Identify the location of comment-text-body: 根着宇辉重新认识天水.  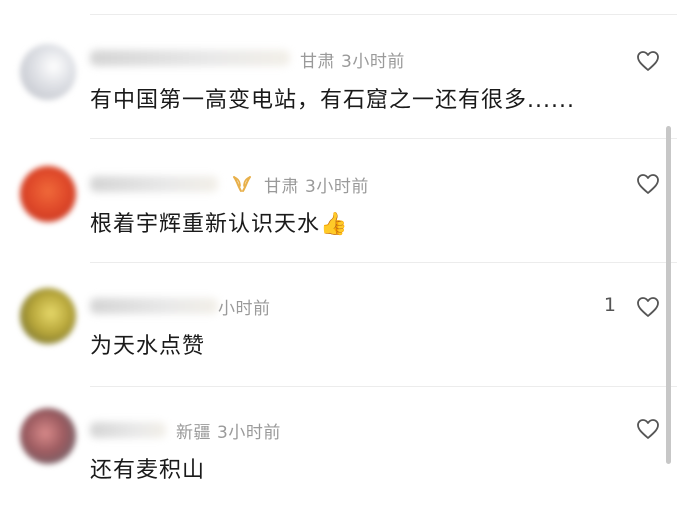
(205, 224).